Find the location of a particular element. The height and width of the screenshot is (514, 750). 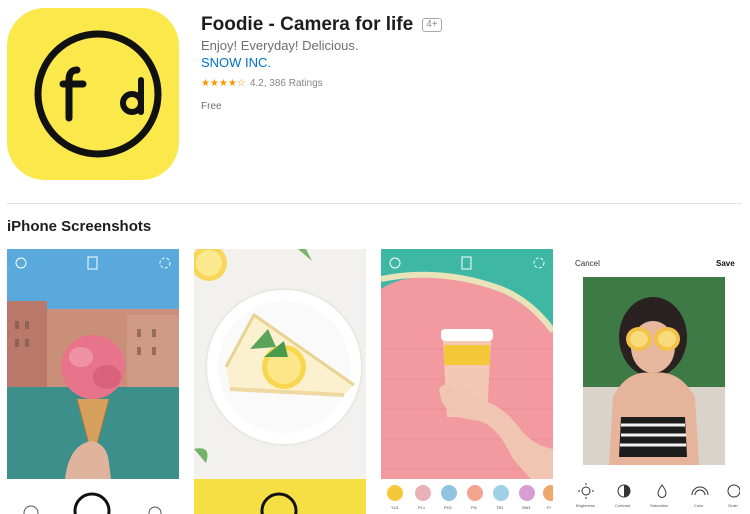

grain-tool: Grain is located at coordinates (733, 505).